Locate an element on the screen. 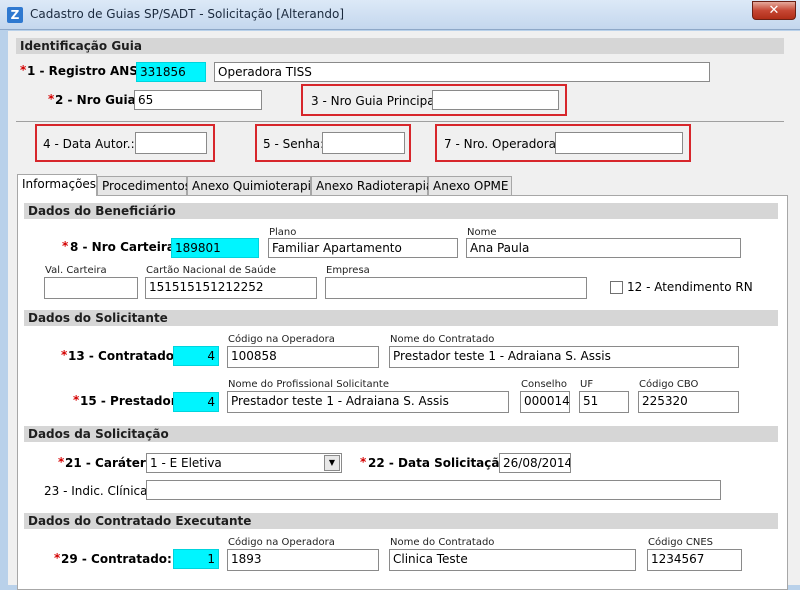 The image size is (800, 590). conselho-field: 0000141 is located at coordinates (545, 402).